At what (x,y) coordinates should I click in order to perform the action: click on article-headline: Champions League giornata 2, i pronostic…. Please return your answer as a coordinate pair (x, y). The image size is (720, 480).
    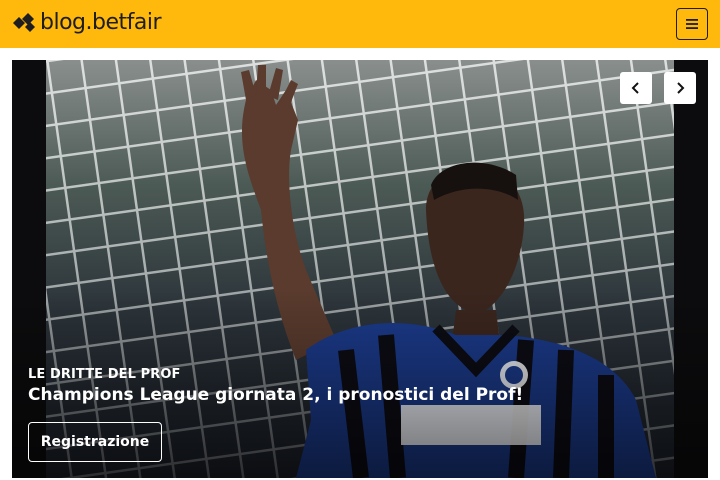
    Looking at the image, I should click on (275, 395).